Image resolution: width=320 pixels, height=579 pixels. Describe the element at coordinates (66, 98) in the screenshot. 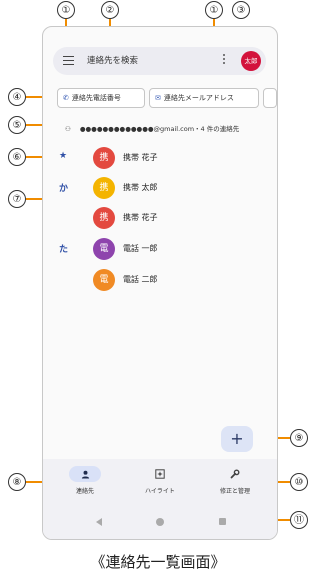

I see `phone-icon: ✆` at that location.